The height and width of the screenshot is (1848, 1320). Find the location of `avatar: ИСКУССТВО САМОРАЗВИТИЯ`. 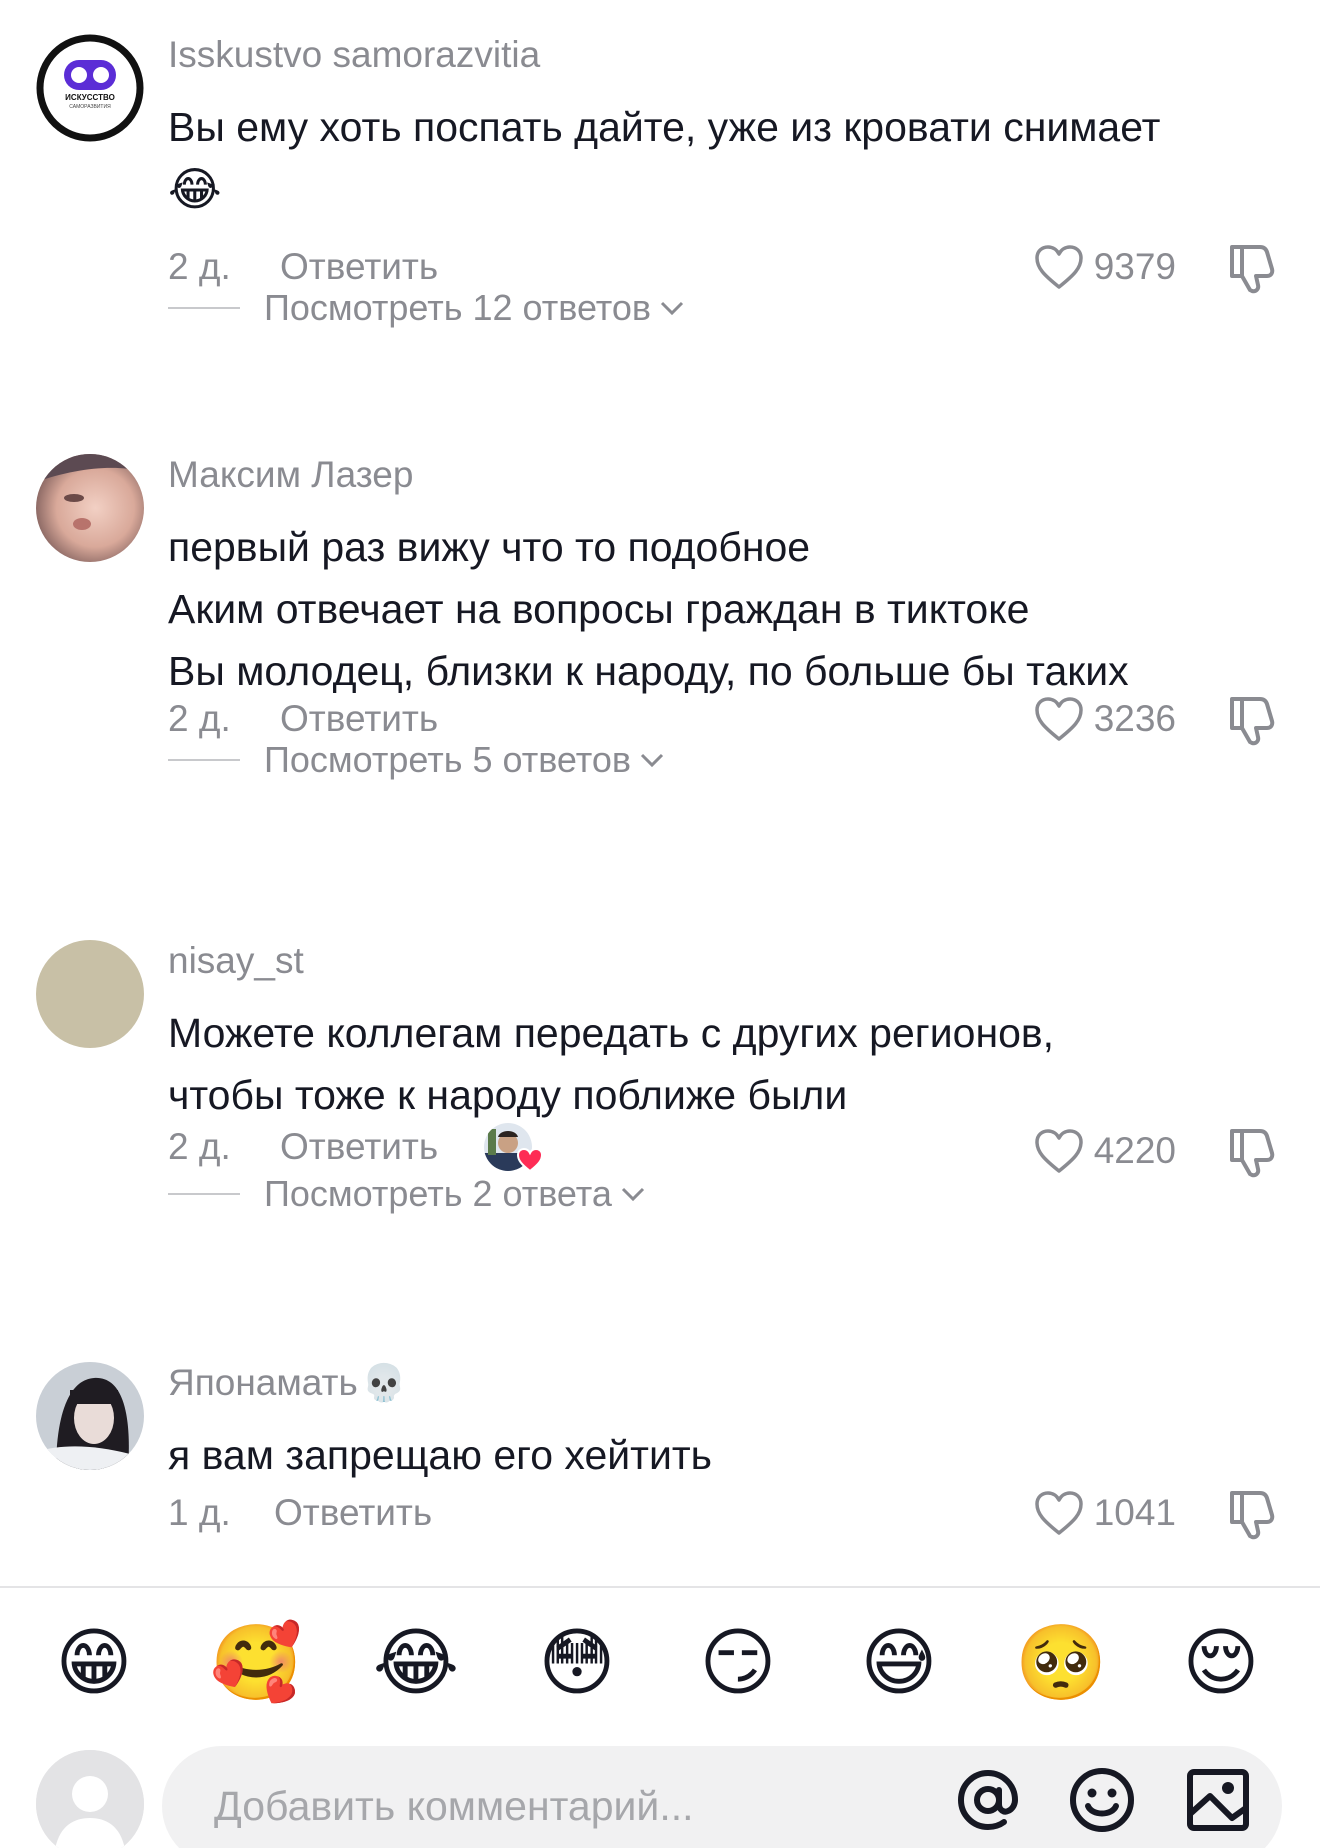

avatar: ИСКУССТВО САМОРАЗВИТИЯ is located at coordinates (90, 88).